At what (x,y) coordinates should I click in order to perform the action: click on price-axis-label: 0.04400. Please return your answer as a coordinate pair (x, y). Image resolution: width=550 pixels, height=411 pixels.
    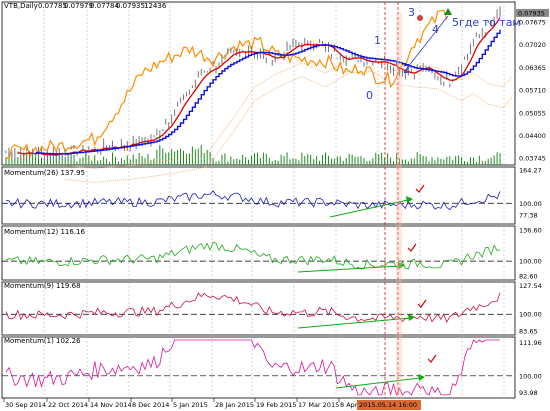
    Looking at the image, I should click on (532, 136).